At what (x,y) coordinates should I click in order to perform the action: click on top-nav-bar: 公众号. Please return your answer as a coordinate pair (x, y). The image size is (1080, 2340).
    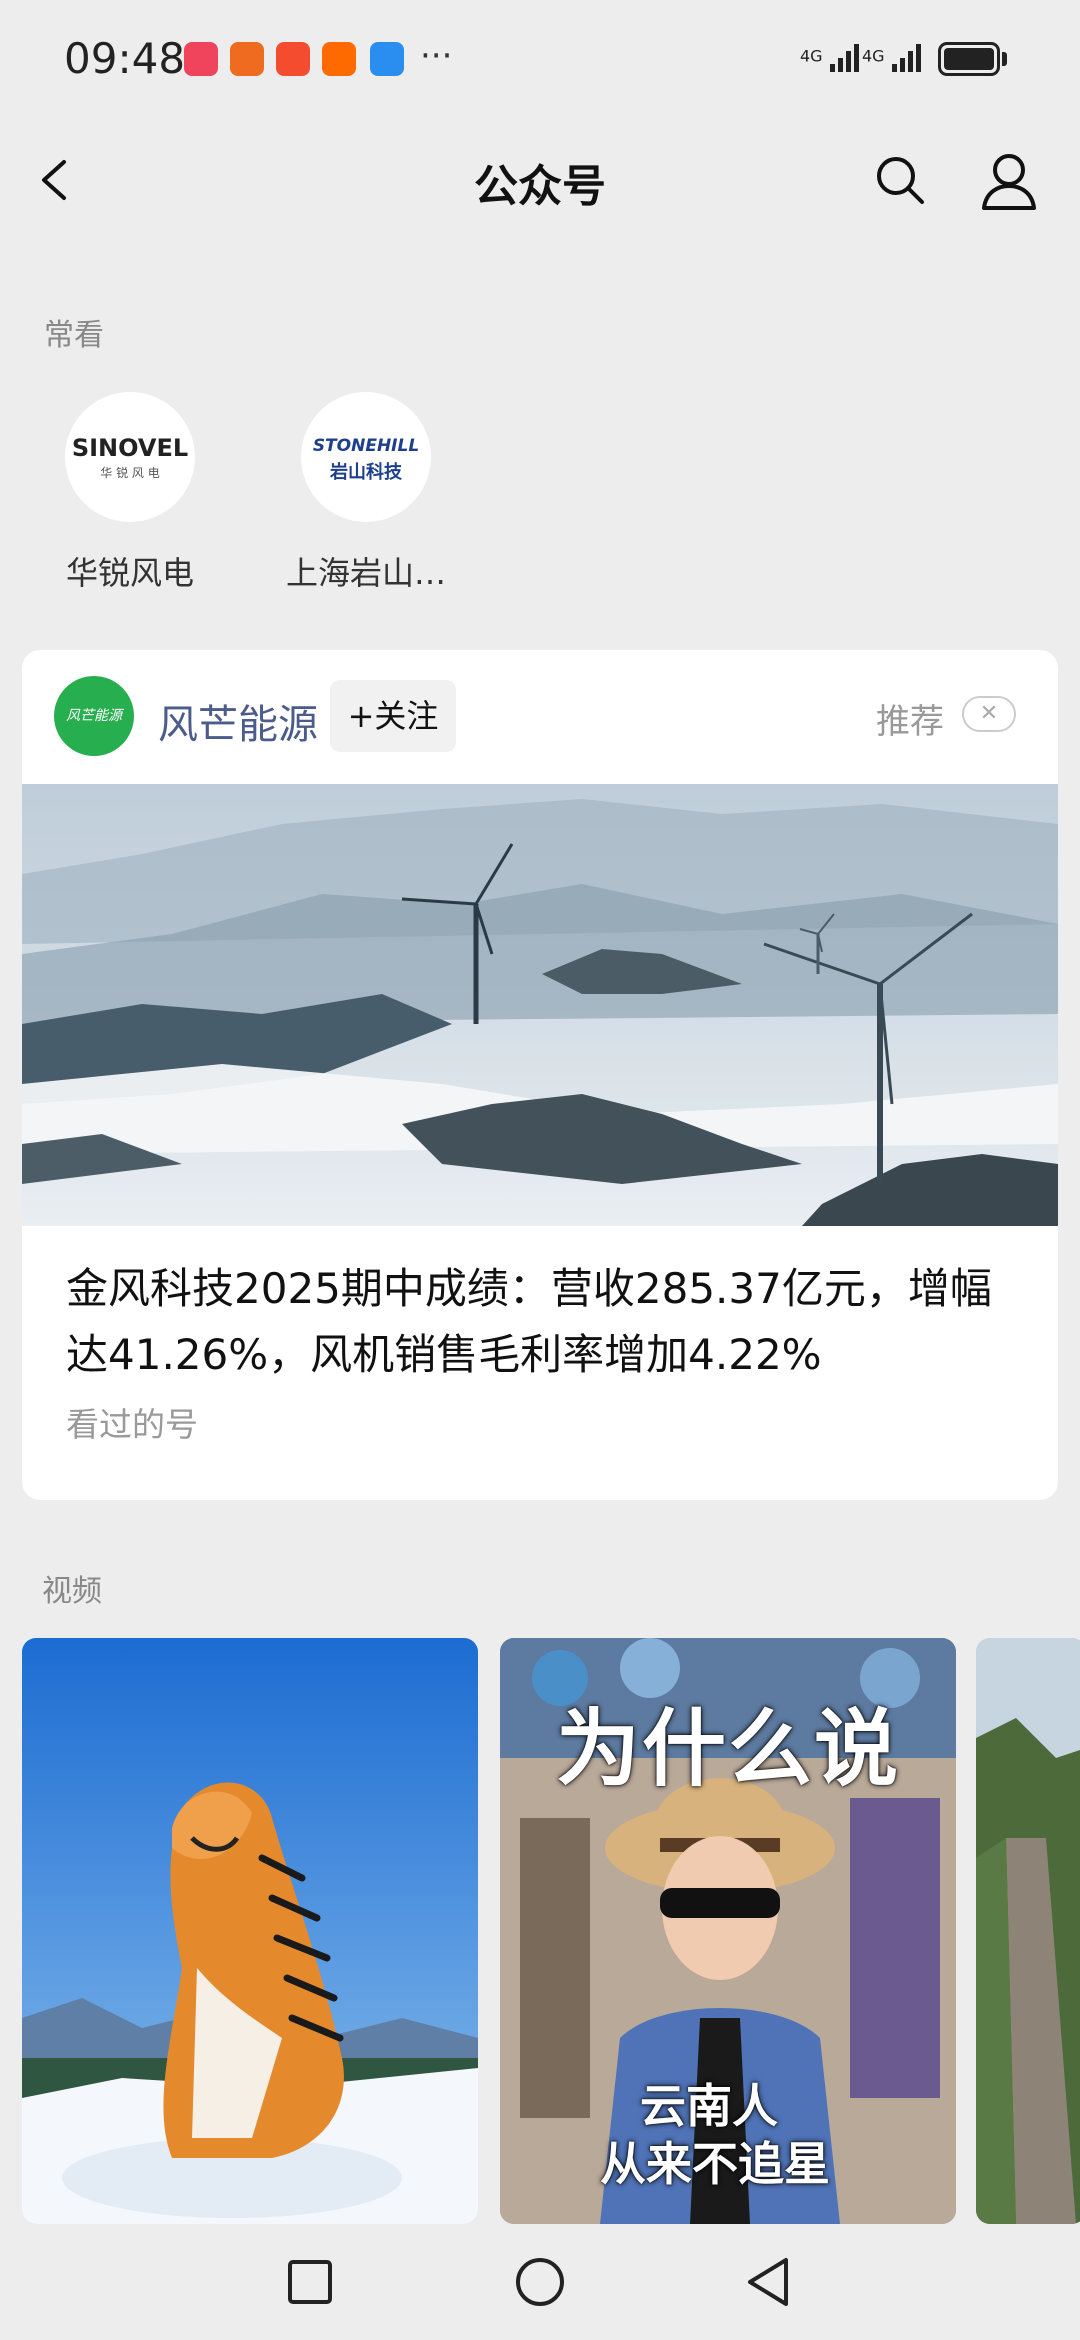
    Looking at the image, I should click on (540, 180).